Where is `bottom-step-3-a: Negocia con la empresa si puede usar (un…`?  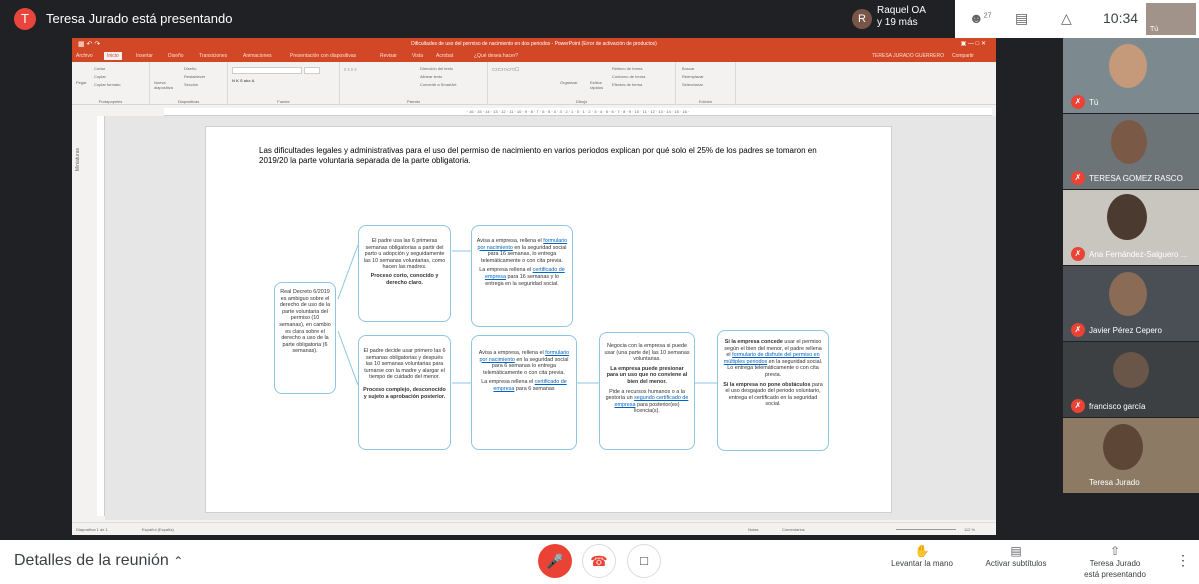 bottom-step-3-a: Negocia con la empresa si puede usar (un… is located at coordinates (647, 353).